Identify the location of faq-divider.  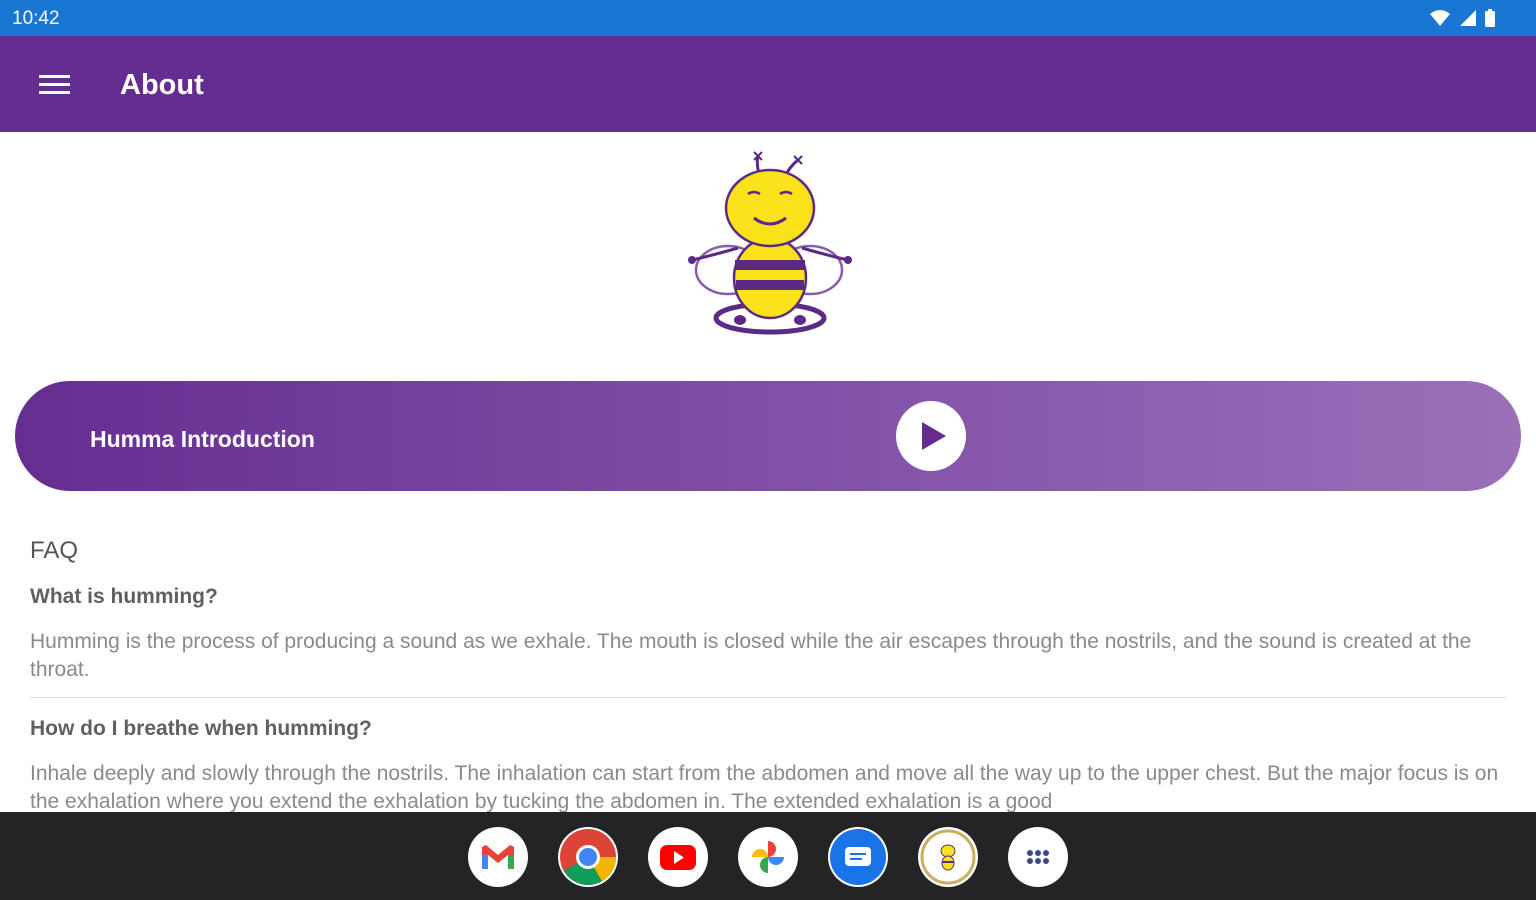
(768, 697).